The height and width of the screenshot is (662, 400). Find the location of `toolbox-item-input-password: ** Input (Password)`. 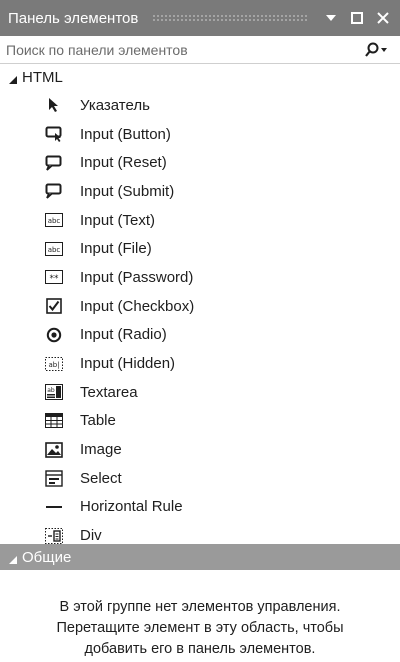

toolbox-item-input-password: ** Input (Password) is located at coordinates (200, 277).